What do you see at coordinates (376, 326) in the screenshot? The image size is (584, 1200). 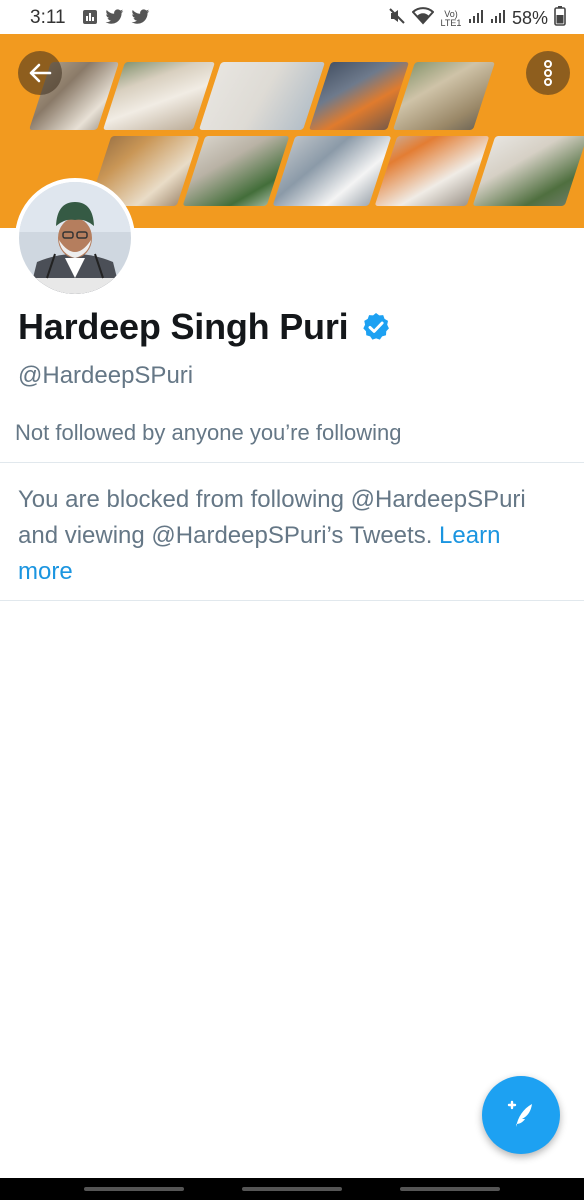 I see `verified-badge-icon` at bounding box center [376, 326].